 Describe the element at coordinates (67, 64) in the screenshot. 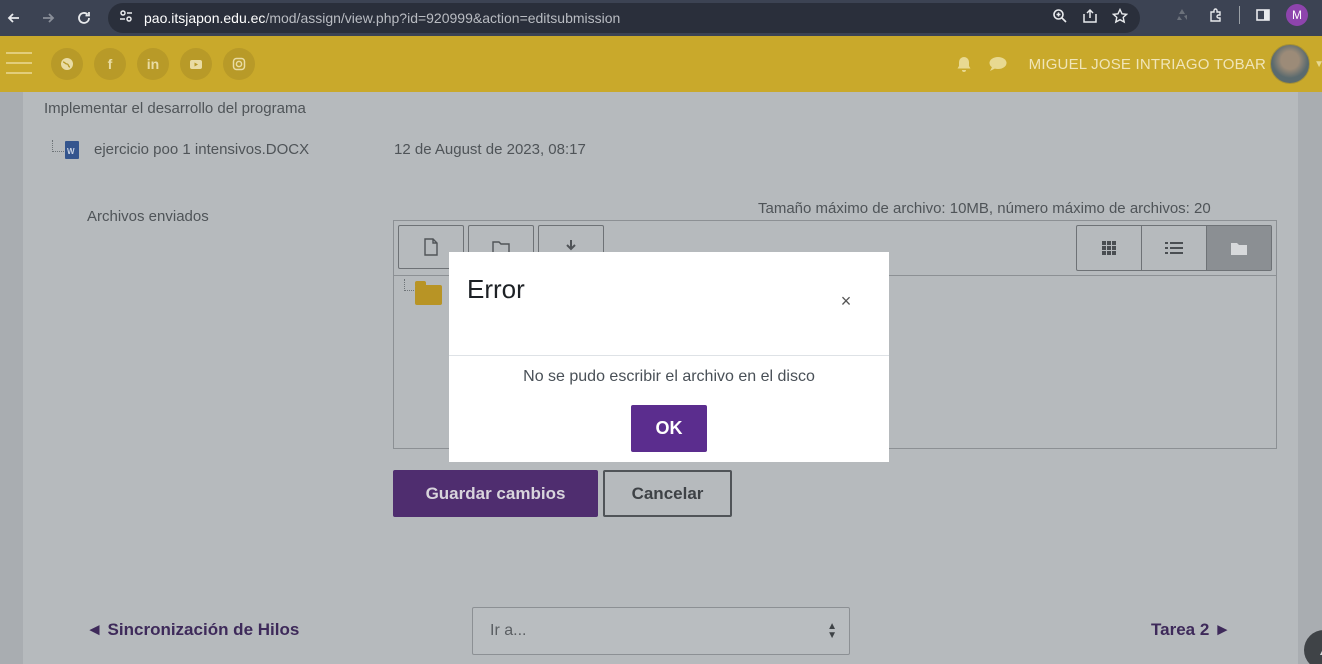

I see `globe-icon` at that location.